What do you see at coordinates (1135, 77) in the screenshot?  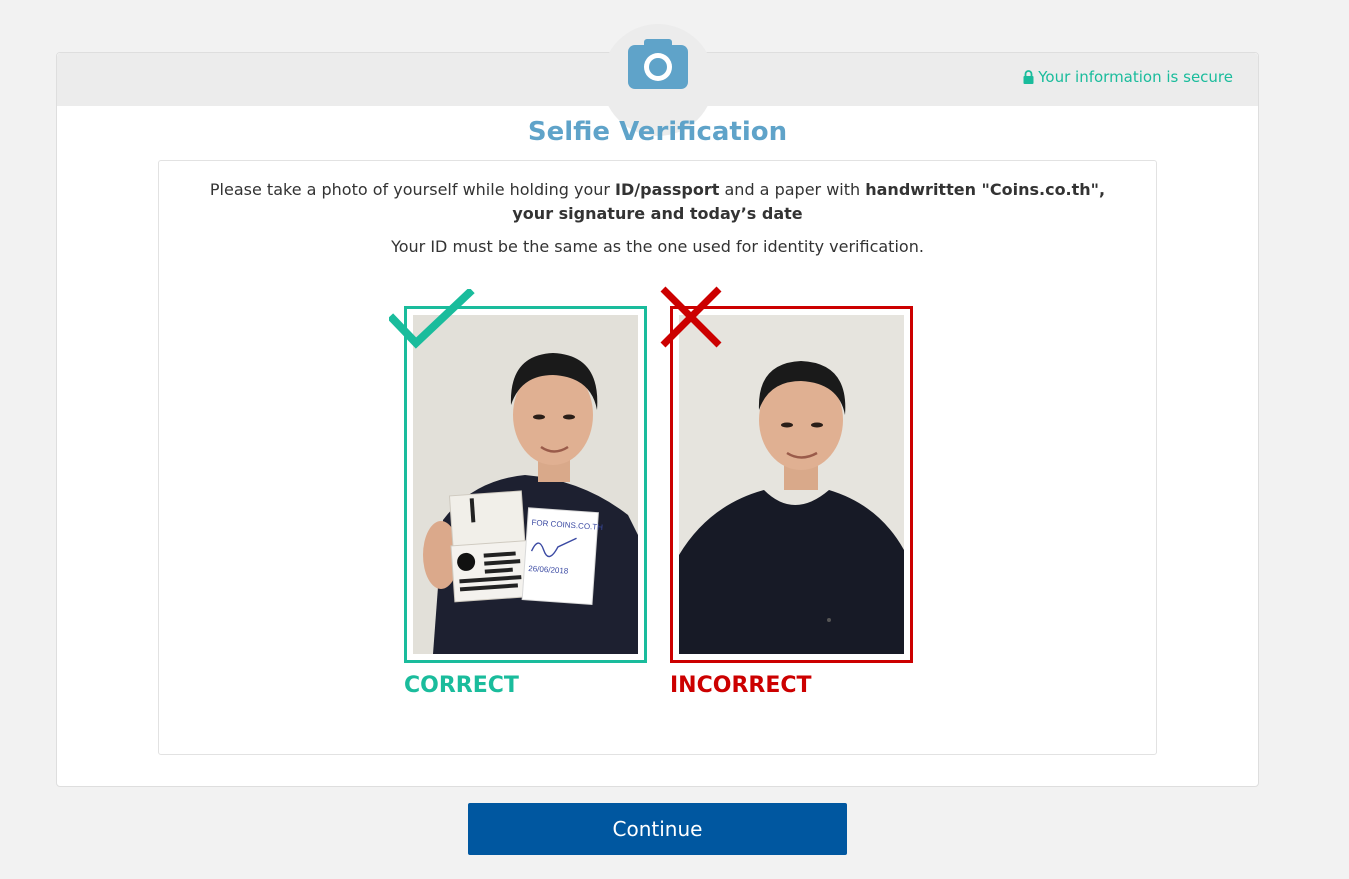 I see `secure-text: Your information is secure` at bounding box center [1135, 77].